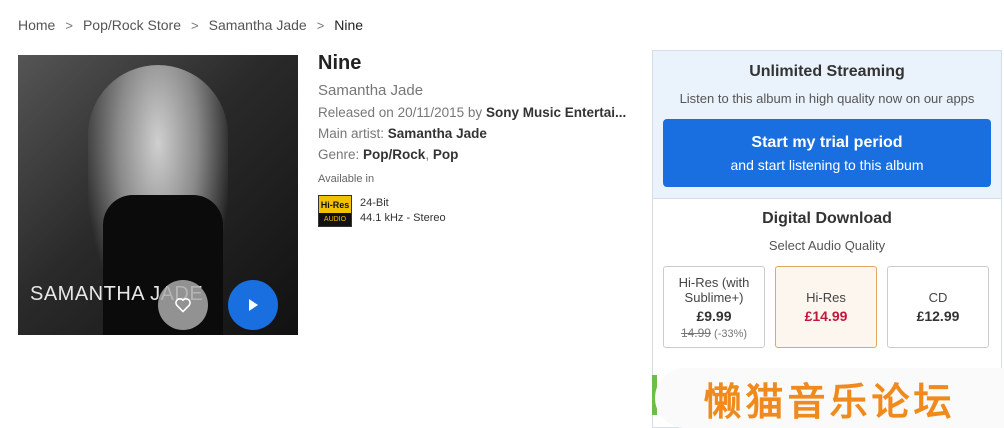 The width and height of the screenshot is (1004, 428). I want to click on option-price: £14.99, so click(826, 316).